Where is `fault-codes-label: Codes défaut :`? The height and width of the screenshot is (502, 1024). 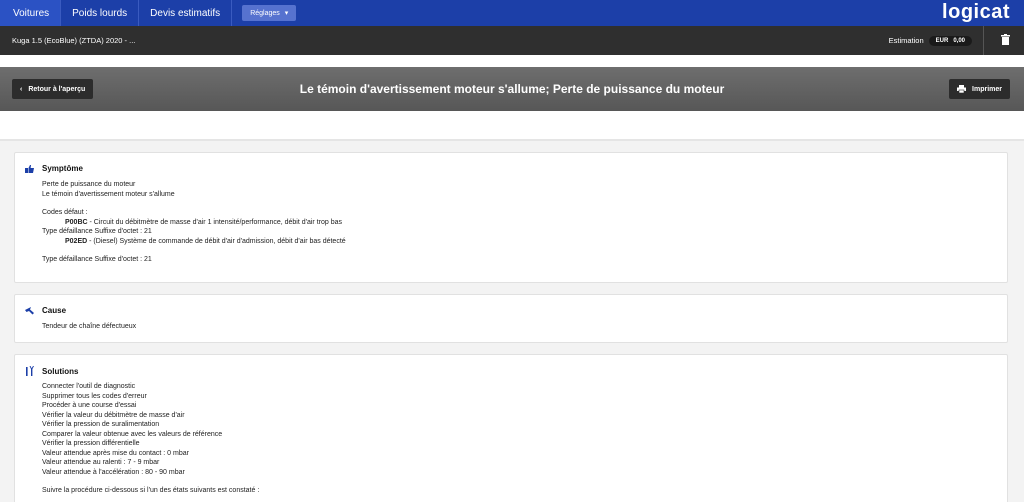
fault-codes-label: Codes défaut : is located at coordinates (65, 212).